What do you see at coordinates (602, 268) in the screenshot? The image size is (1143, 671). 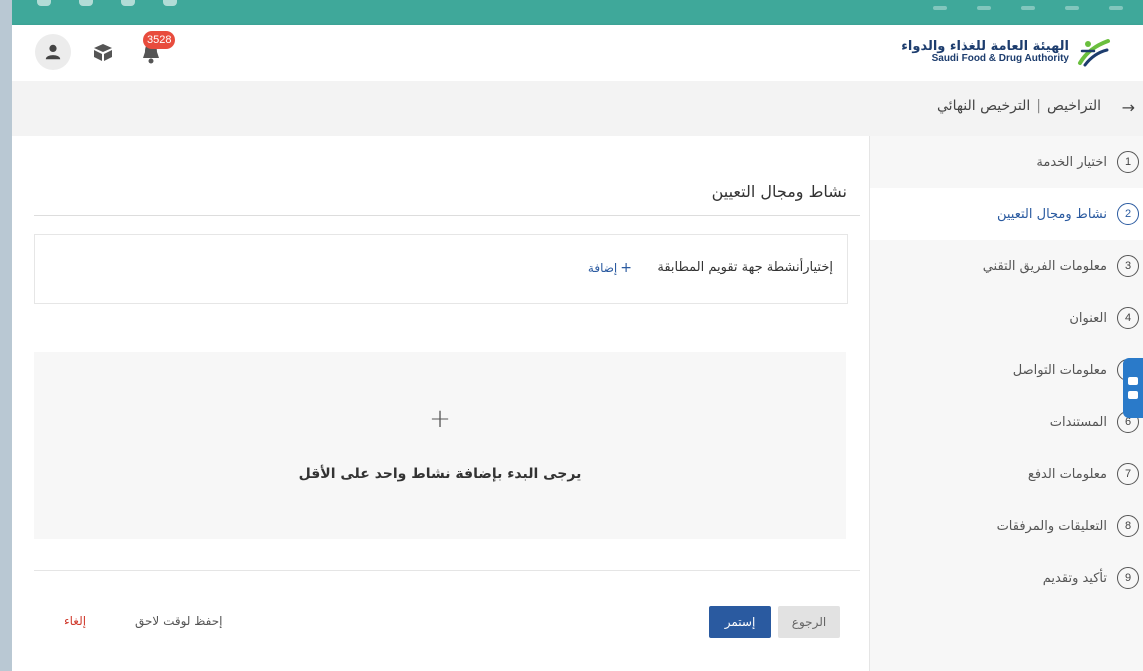 I see `add-activity-label: إضافة` at bounding box center [602, 268].